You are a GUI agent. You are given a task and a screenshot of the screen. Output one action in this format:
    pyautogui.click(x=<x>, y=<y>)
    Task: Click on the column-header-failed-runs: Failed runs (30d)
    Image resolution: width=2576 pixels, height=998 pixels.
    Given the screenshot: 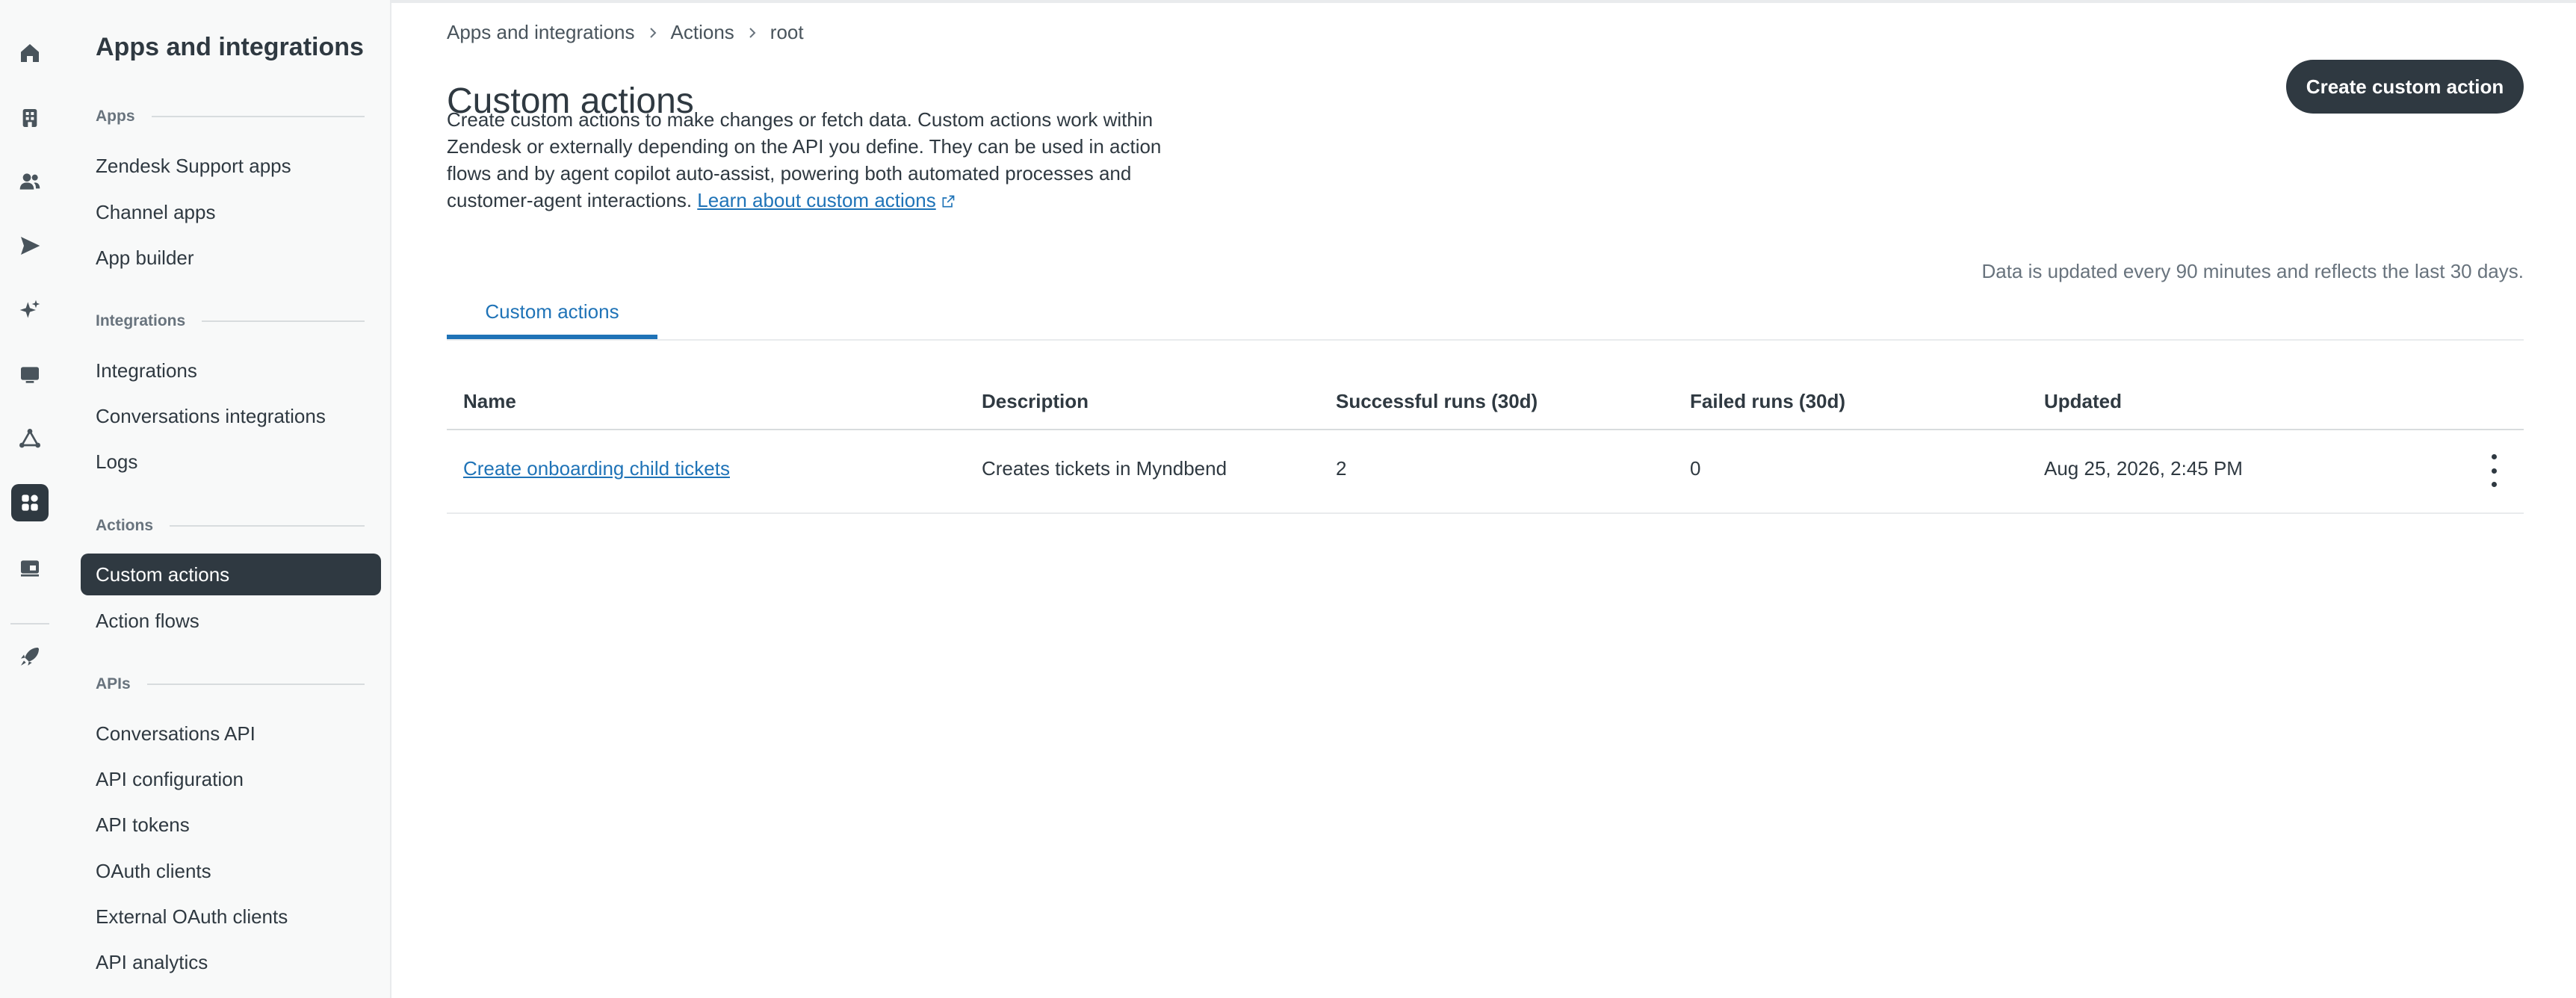 What is the action you would take?
    pyautogui.click(x=1767, y=401)
    